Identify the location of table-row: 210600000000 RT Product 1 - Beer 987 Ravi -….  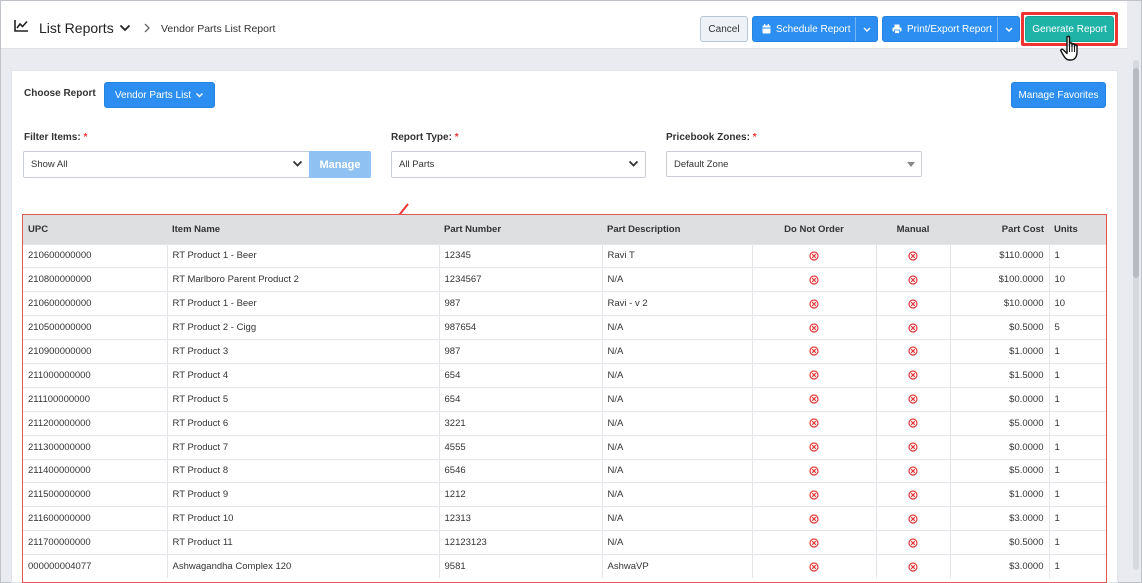
(564, 303).